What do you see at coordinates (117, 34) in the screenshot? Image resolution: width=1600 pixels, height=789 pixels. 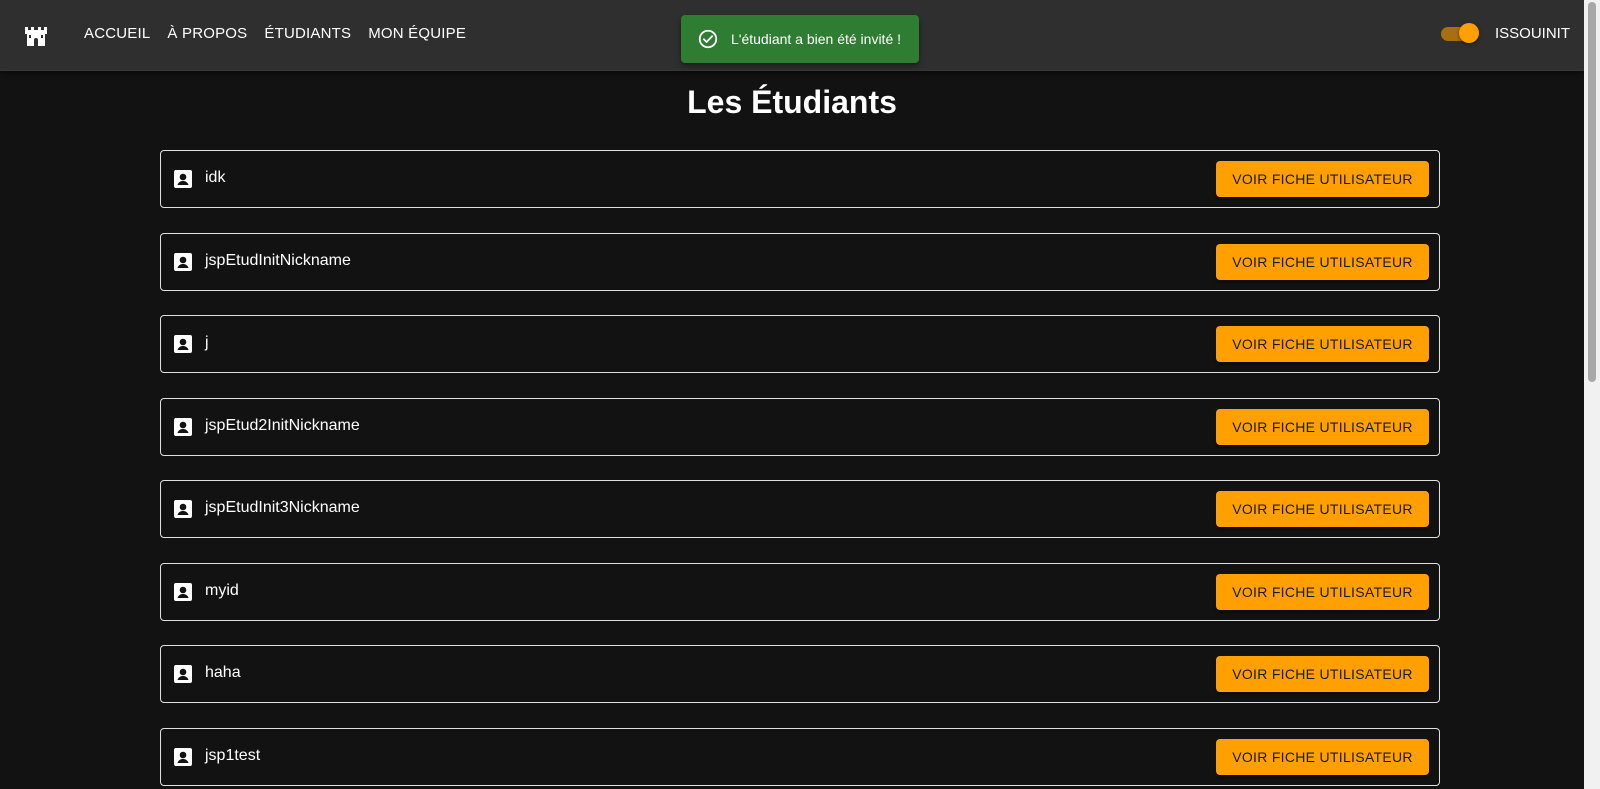 I see `nav-accueil: ACCUEIL` at bounding box center [117, 34].